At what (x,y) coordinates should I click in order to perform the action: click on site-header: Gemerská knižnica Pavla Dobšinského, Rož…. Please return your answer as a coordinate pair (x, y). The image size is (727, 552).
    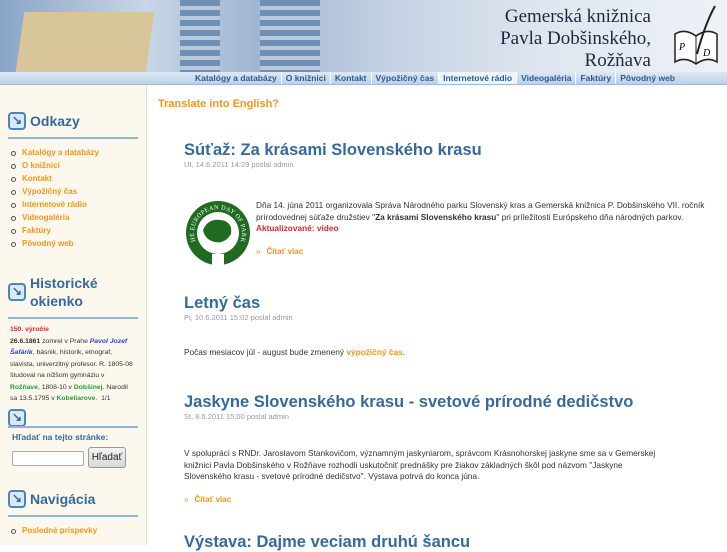
    Looking at the image, I should click on (363, 36).